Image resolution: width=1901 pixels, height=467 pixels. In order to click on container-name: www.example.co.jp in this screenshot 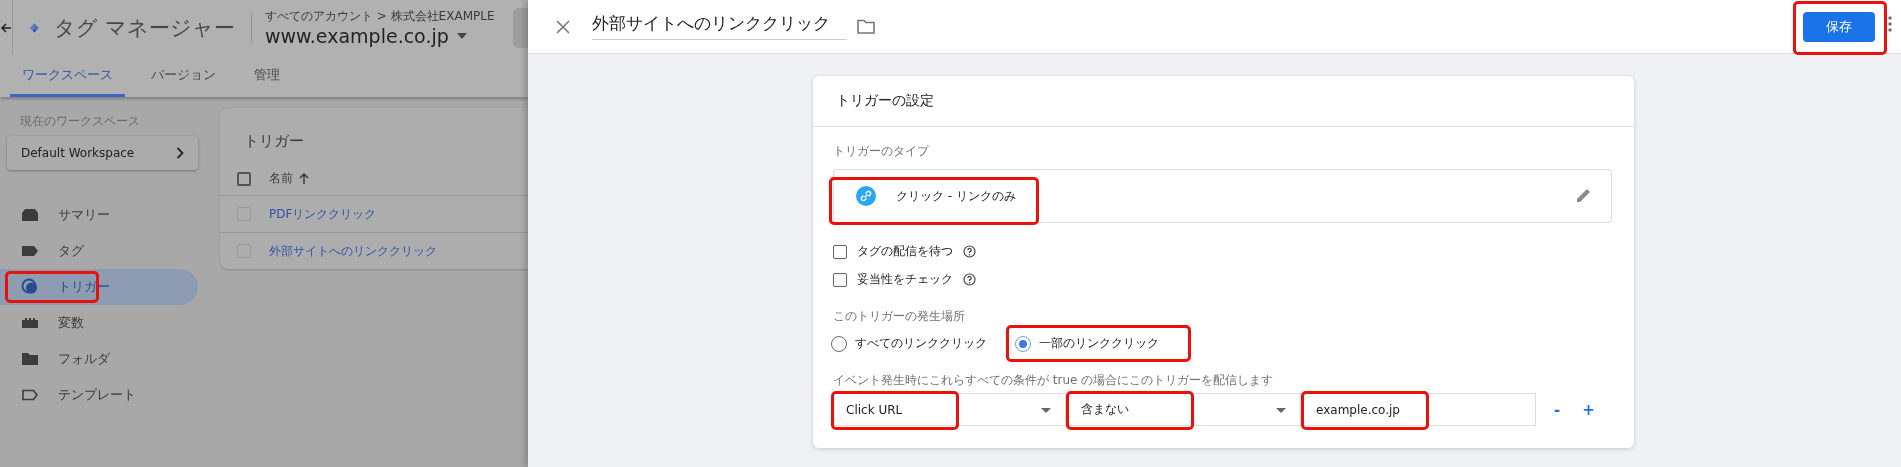, I will do `click(356, 36)`.